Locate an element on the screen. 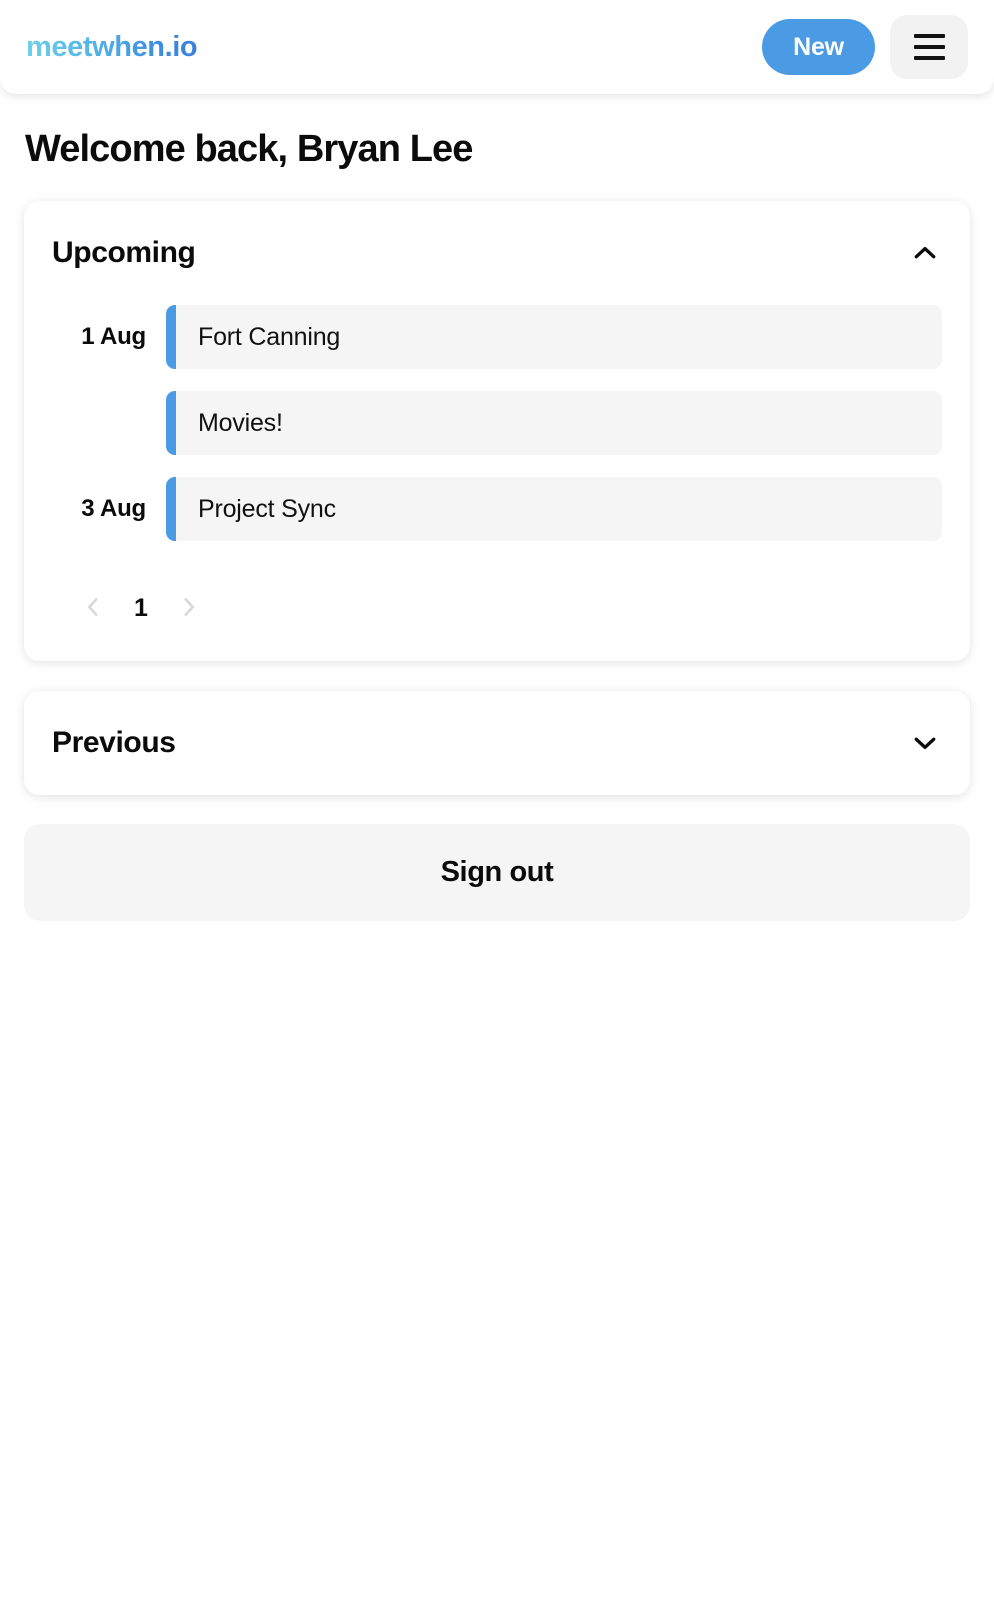  app-logo: meetwhen.io is located at coordinates (112, 47).